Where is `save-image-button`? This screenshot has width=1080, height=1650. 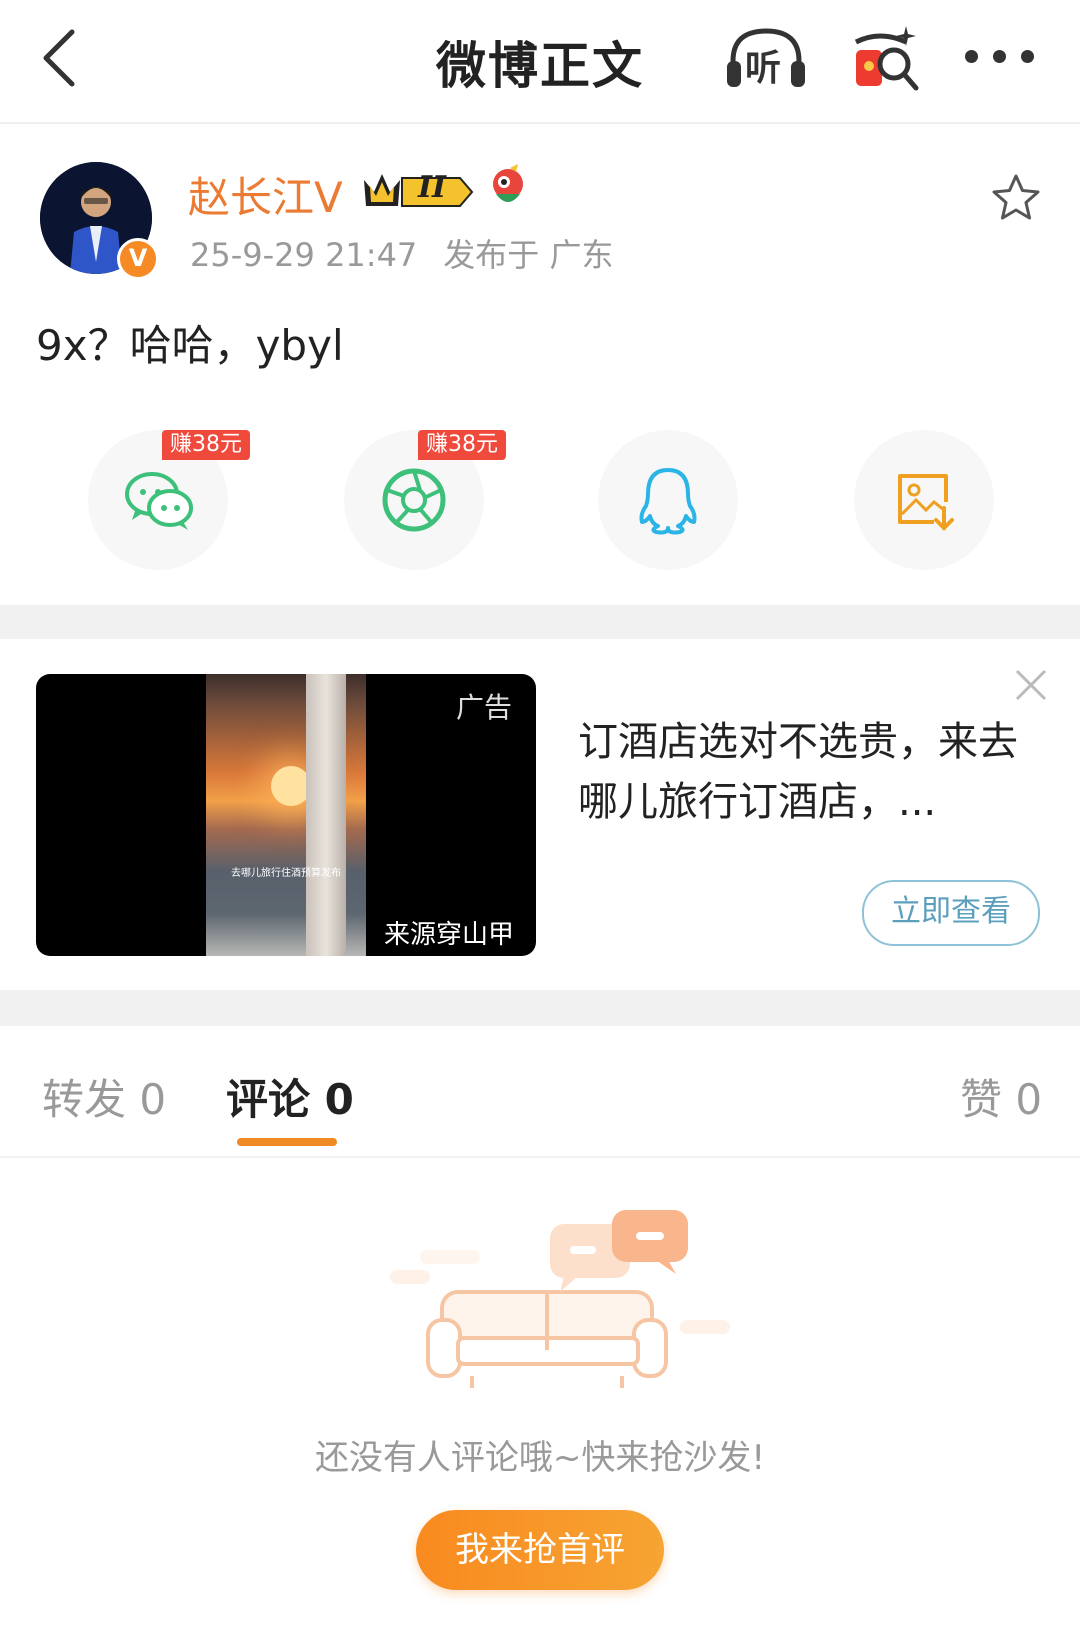
save-image-button is located at coordinates (924, 500).